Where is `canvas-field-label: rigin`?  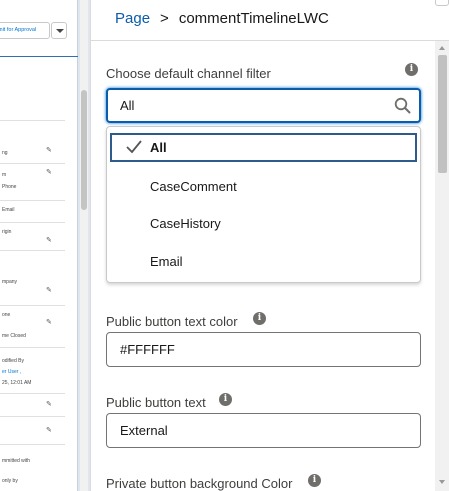
canvas-field-label: rigin is located at coordinates (7, 232).